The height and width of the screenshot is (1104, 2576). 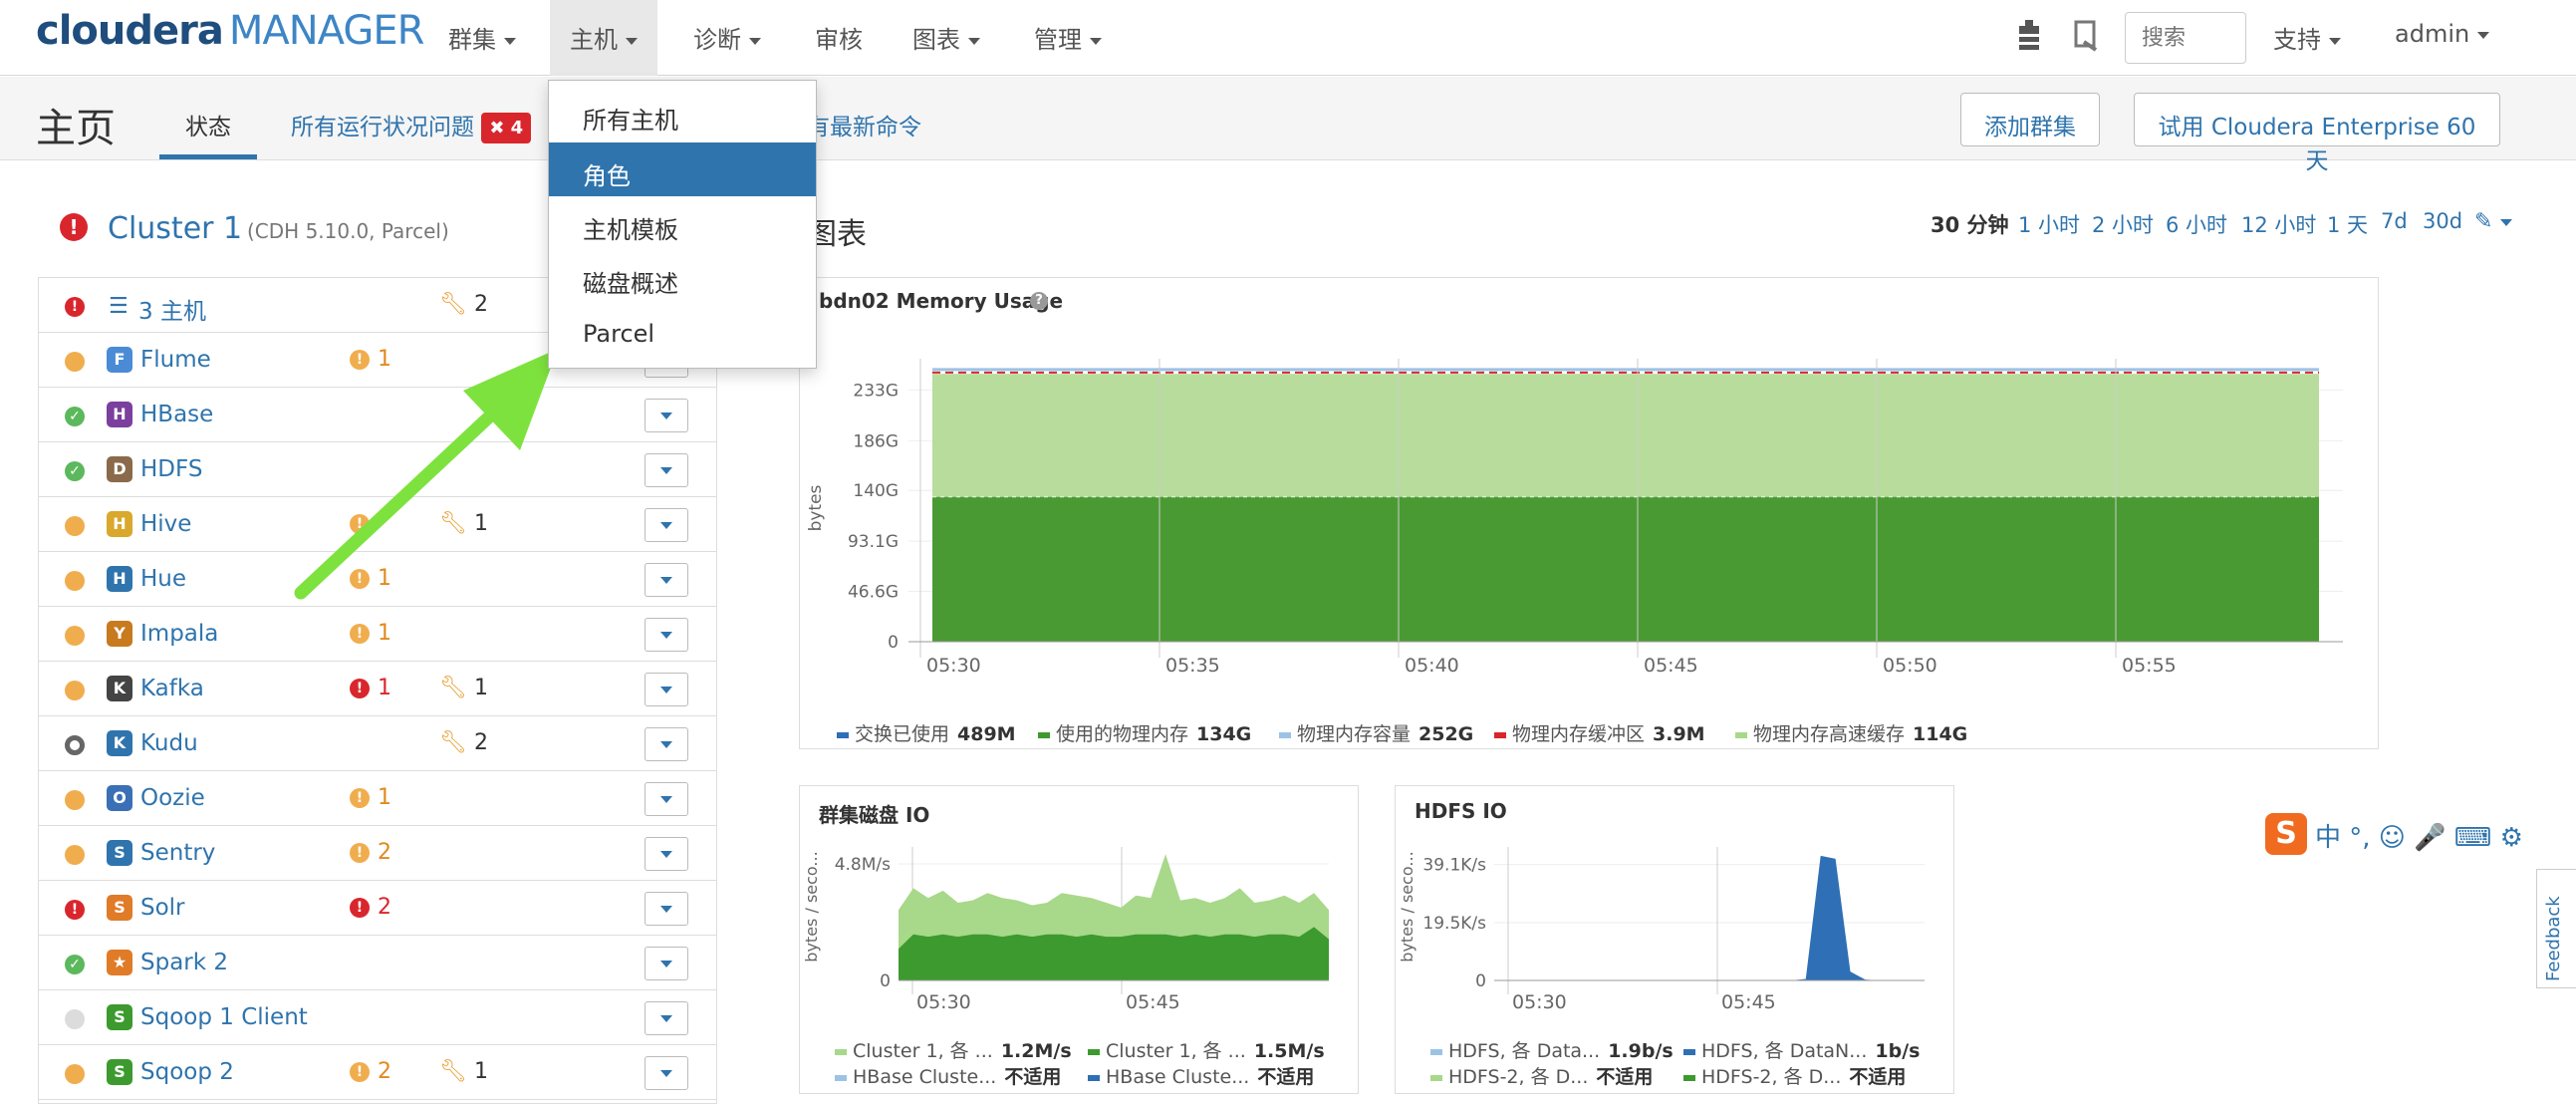 What do you see at coordinates (163, 579) in the screenshot?
I see `service-name-link: Hue` at bounding box center [163, 579].